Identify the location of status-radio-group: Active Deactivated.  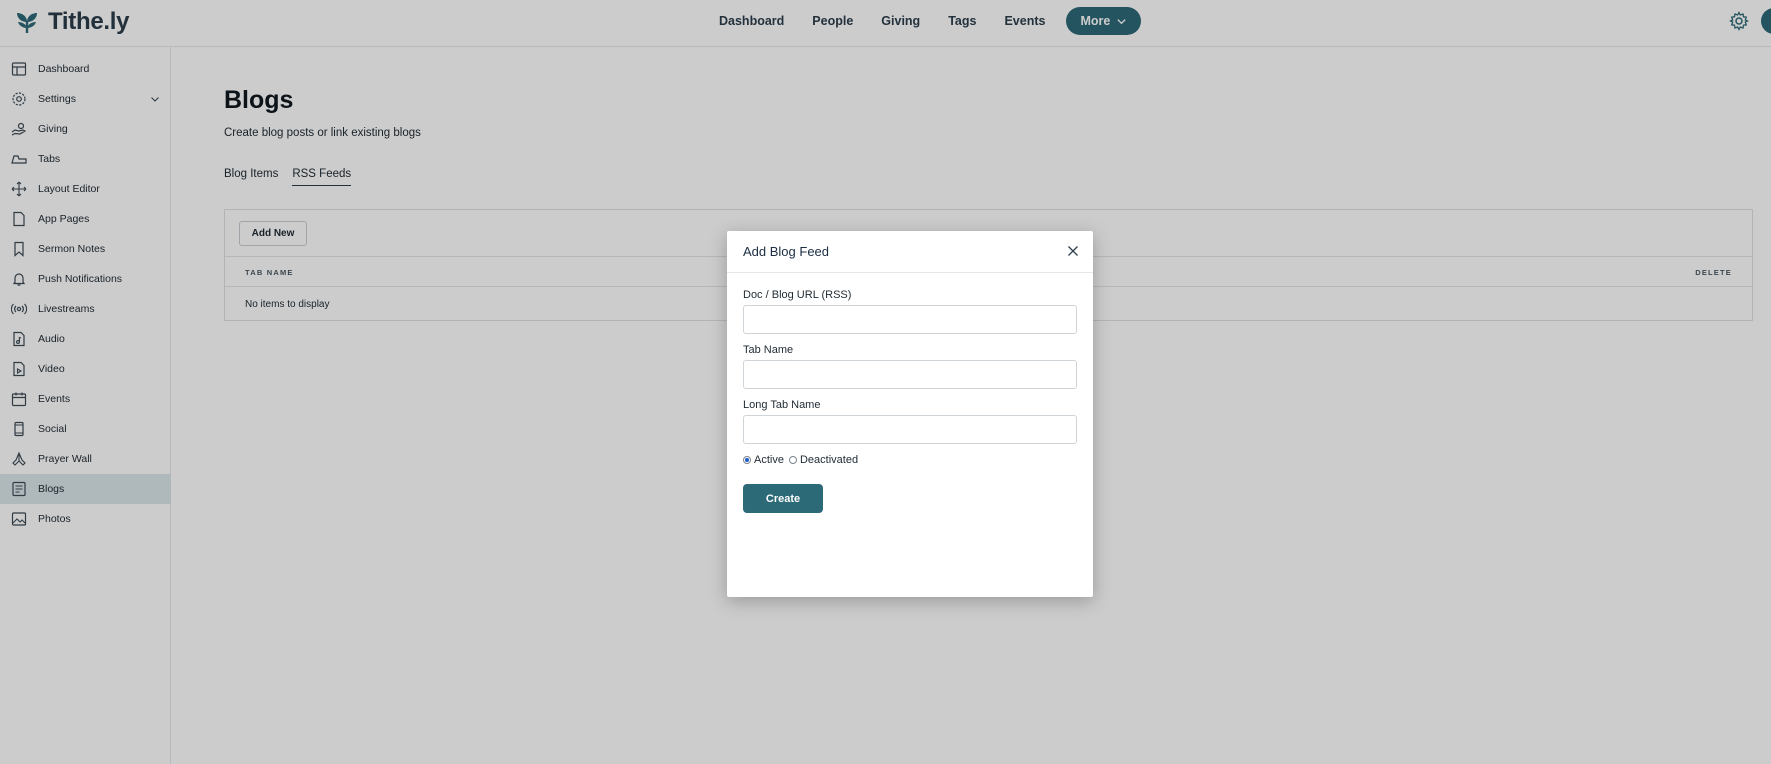
(803, 460).